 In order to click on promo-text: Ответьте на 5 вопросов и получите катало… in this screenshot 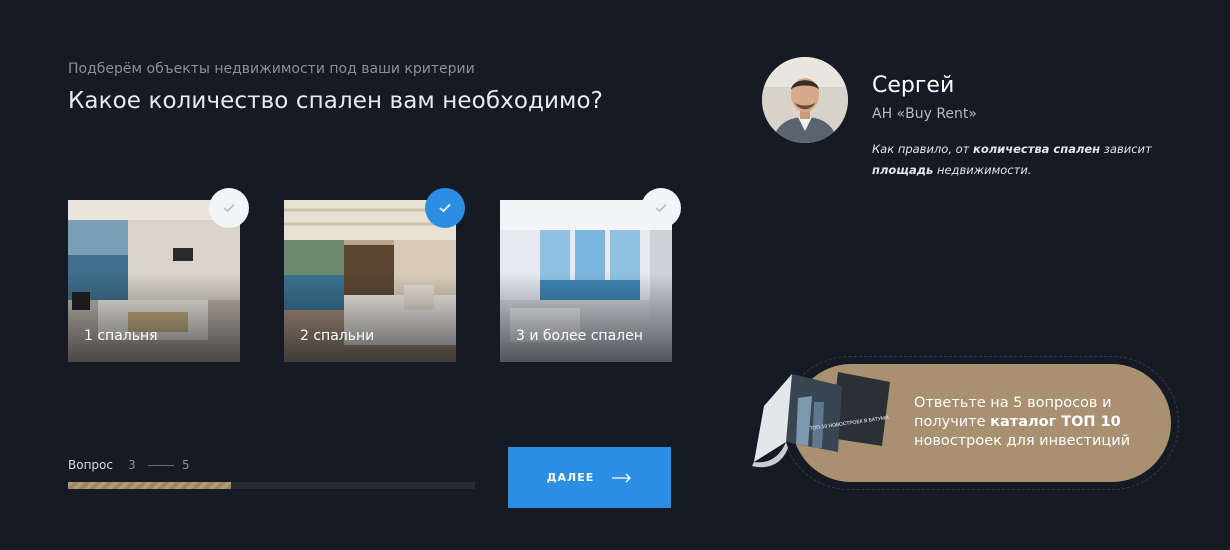, I will do `click(1022, 422)`.